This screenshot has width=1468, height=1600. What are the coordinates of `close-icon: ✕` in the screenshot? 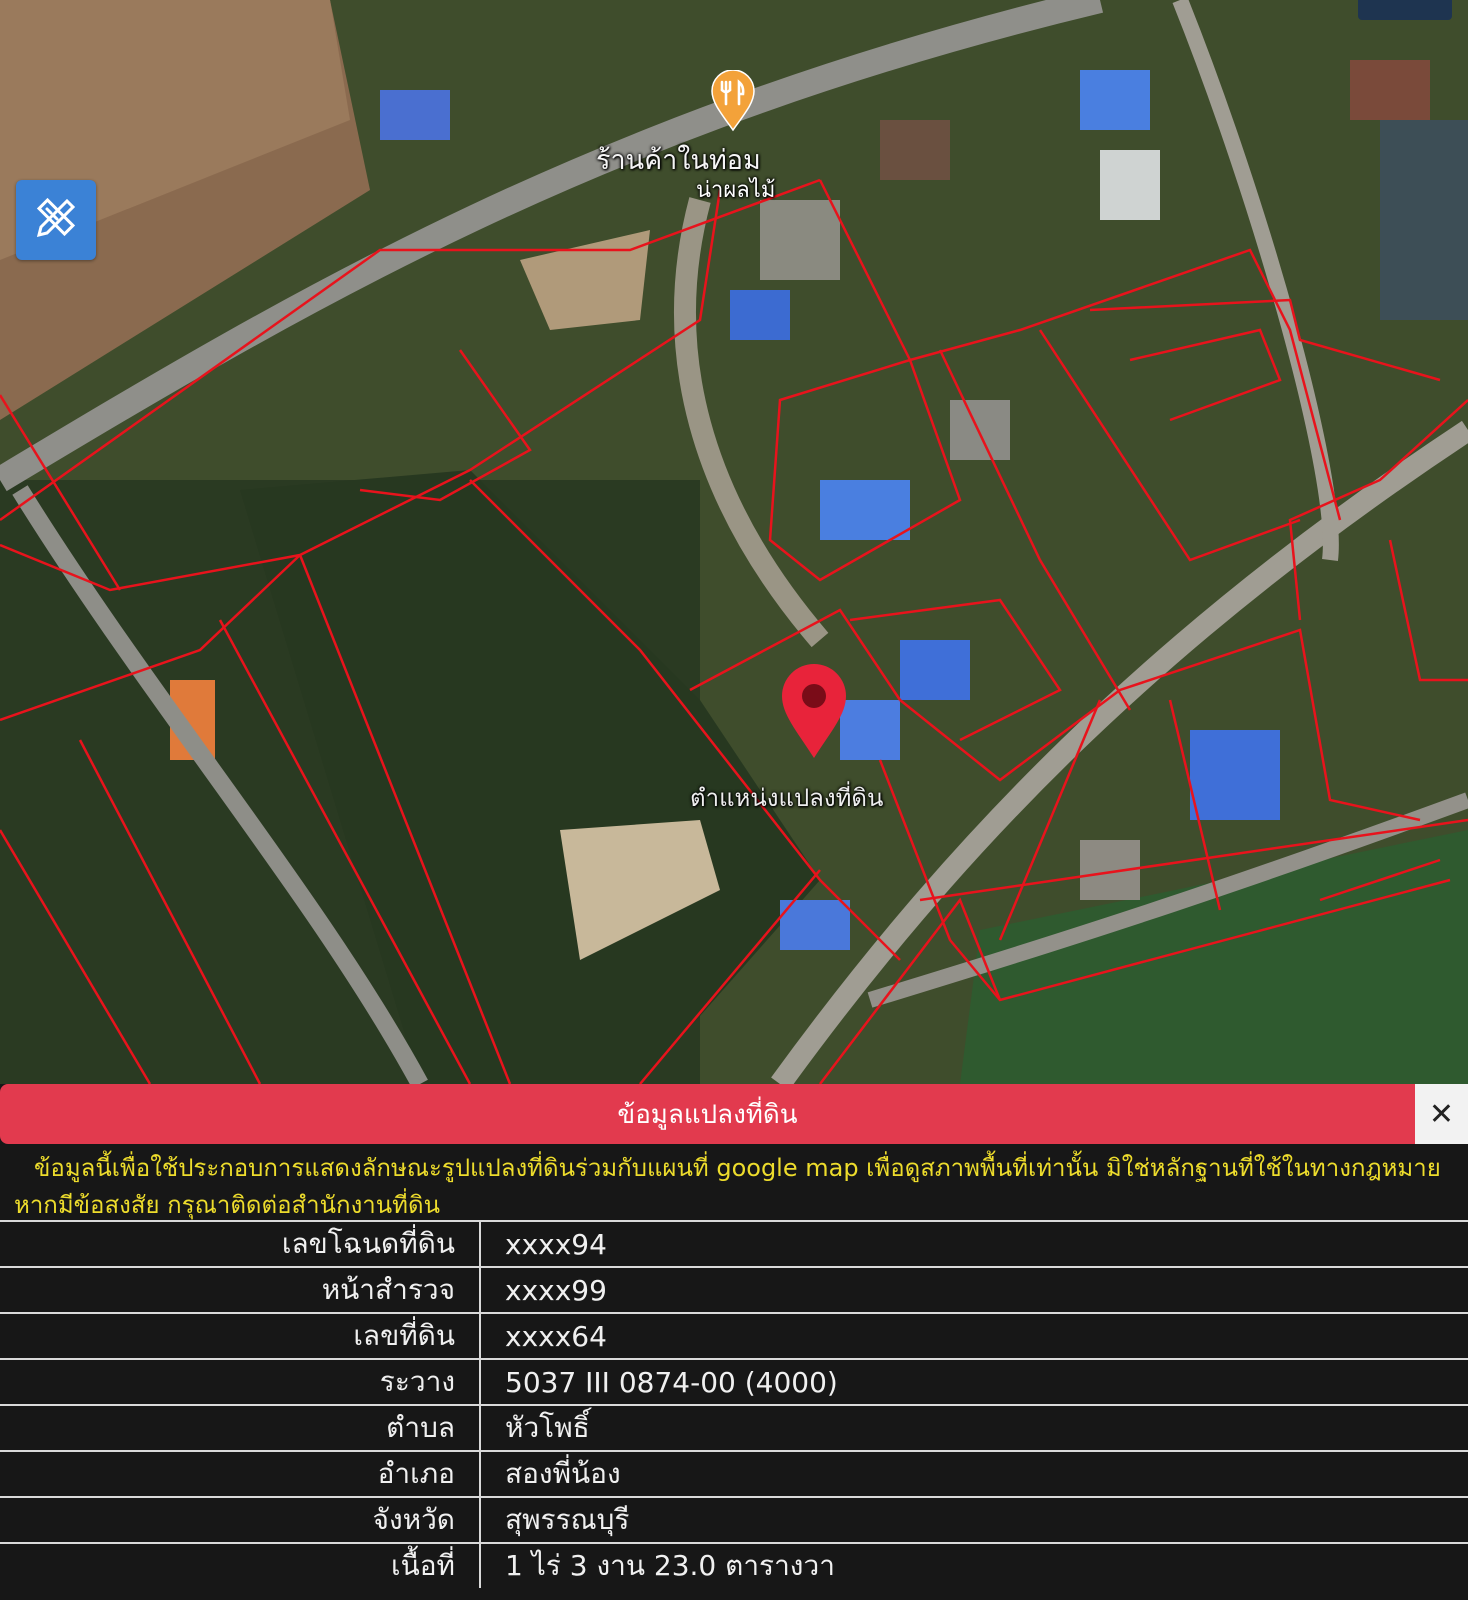 It's located at (1441, 1114).